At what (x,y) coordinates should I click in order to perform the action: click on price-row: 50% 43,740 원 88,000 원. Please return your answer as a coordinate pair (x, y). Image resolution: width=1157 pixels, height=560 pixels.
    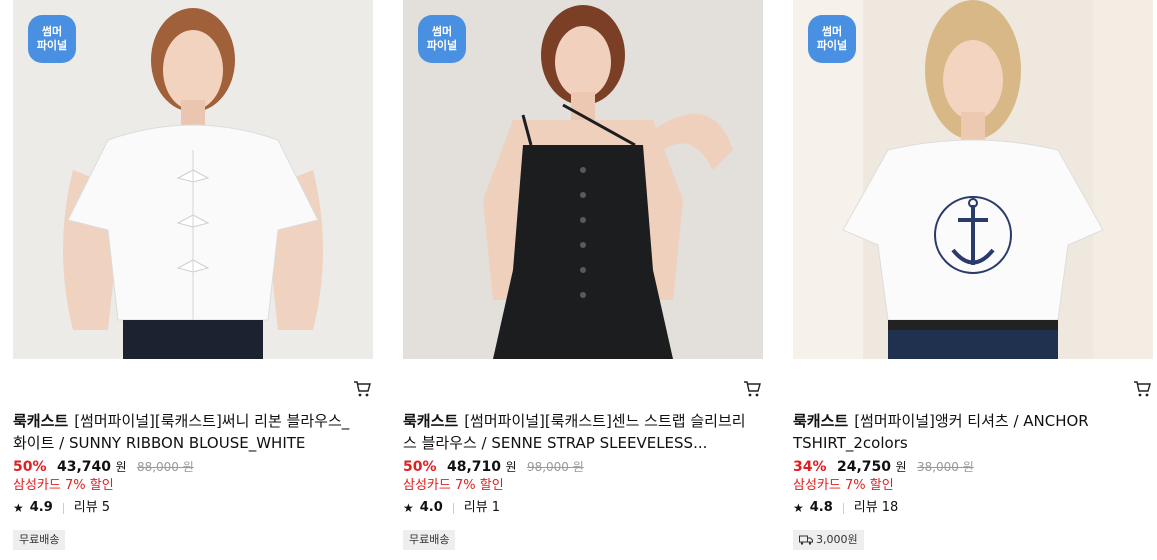
    Looking at the image, I should click on (103, 467).